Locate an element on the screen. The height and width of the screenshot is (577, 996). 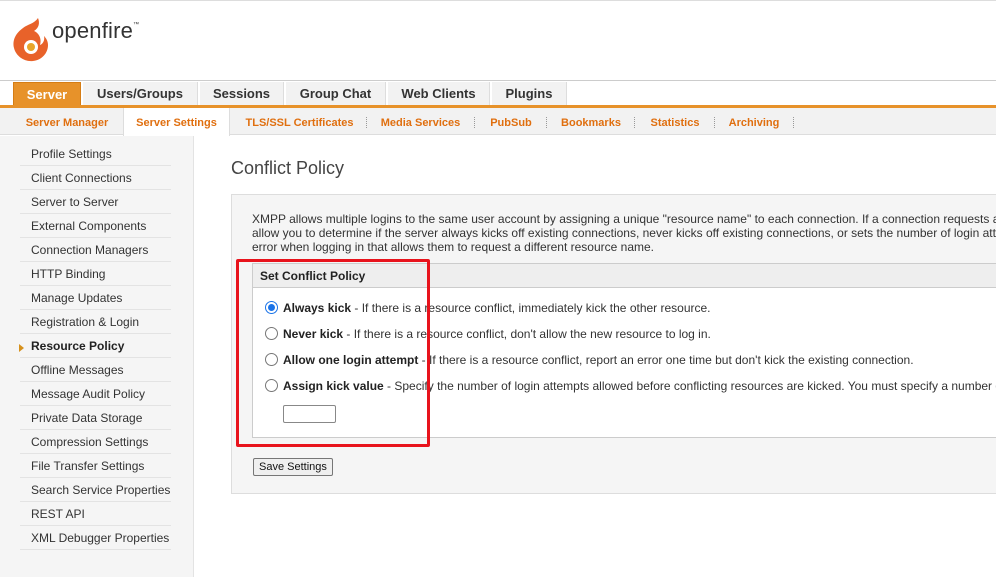
sidebar-item-manage-updates: Manage Updates is located at coordinates (95, 298).